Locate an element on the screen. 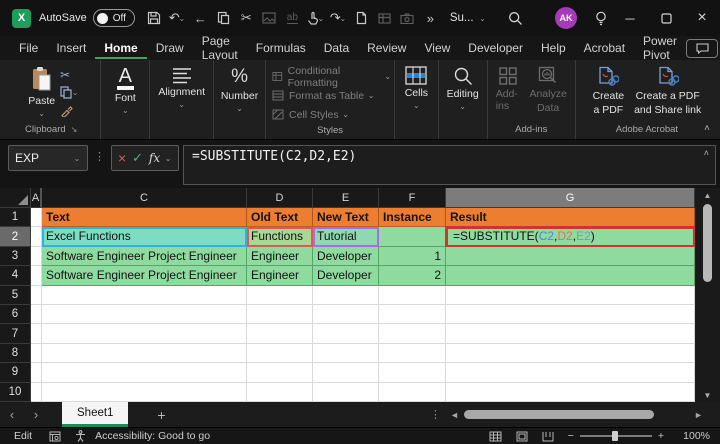  undo-icon: ↶ ⌄ is located at coordinates (177, 18).